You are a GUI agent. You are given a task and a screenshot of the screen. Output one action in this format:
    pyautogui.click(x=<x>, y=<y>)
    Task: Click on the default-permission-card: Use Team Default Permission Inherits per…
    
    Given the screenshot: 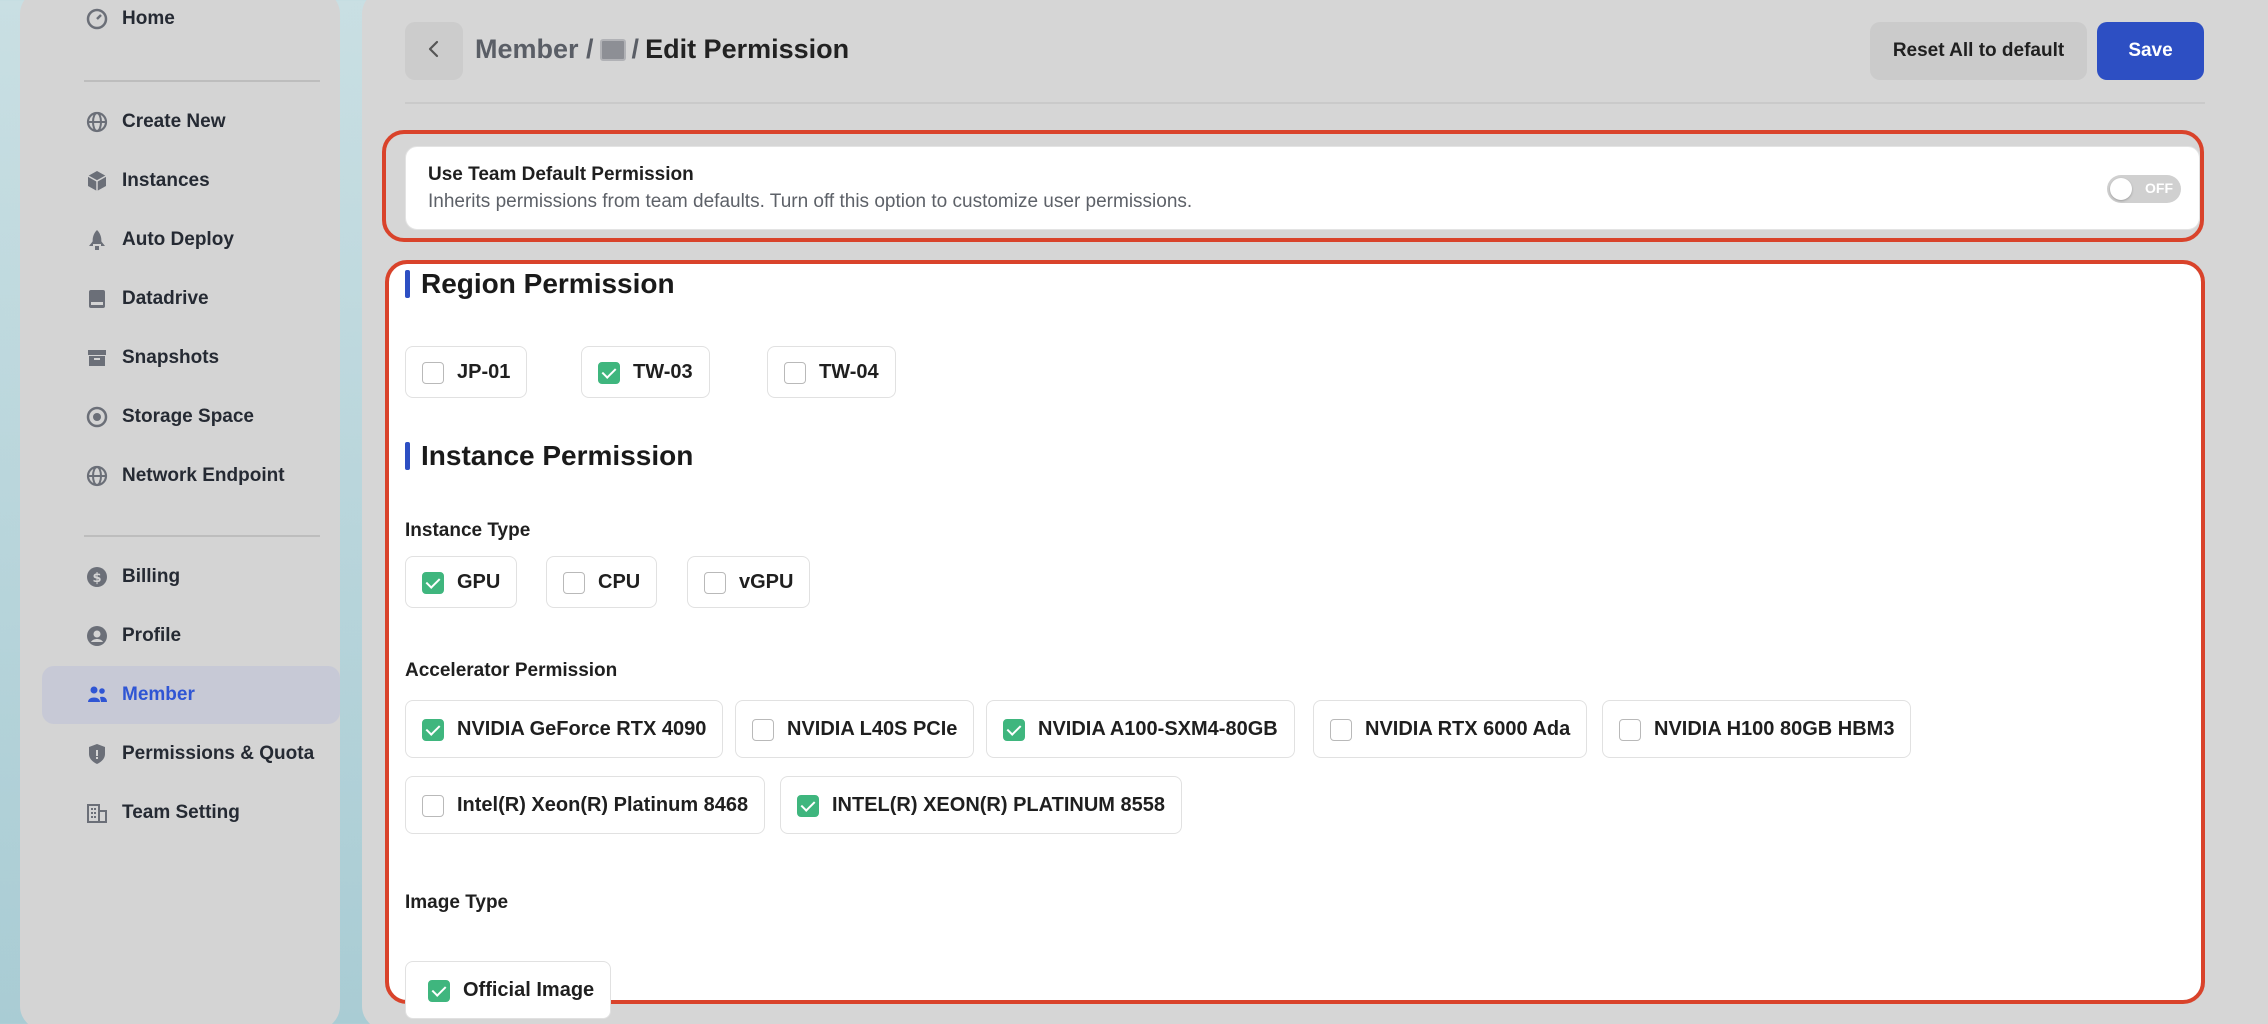 What is the action you would take?
    pyautogui.click(x=1302, y=188)
    